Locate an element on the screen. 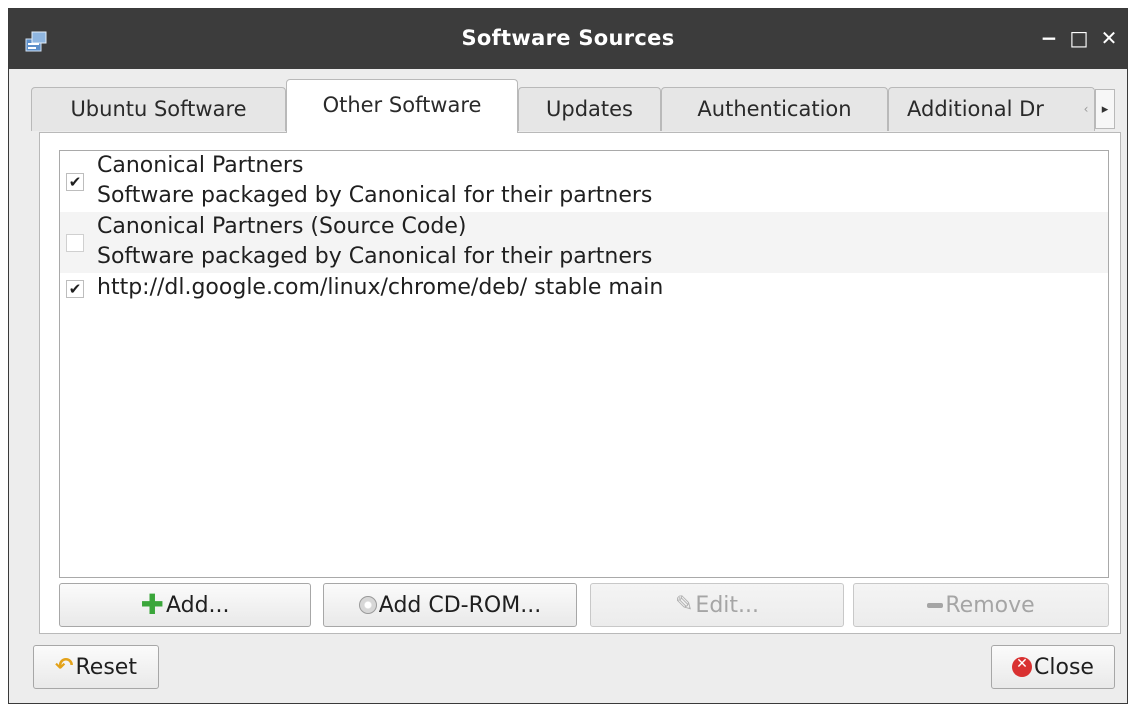  revert-icon: ↶ is located at coordinates (64, 666).